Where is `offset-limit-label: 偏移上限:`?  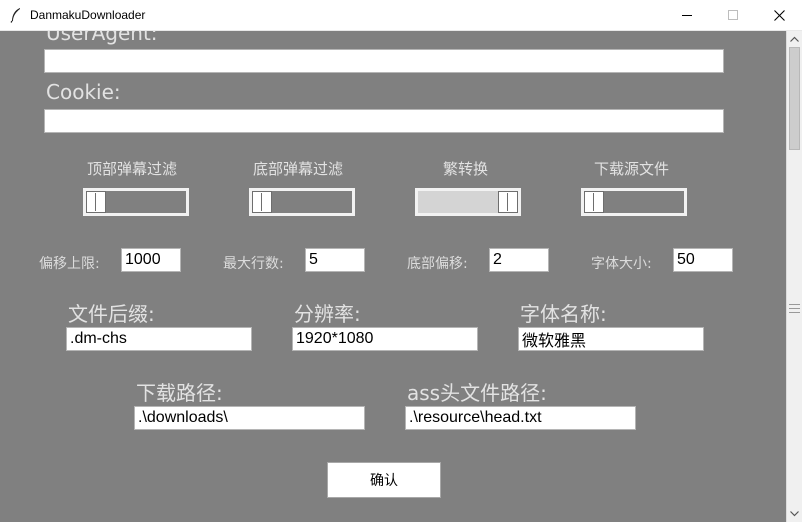 offset-limit-label: 偏移上限: is located at coordinates (69, 264).